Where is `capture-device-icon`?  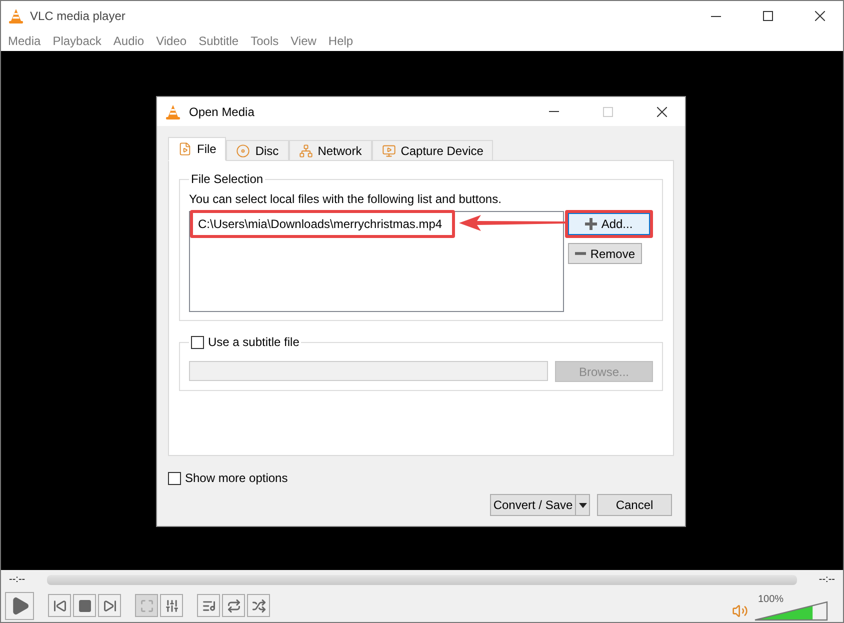 capture-device-icon is located at coordinates (389, 151).